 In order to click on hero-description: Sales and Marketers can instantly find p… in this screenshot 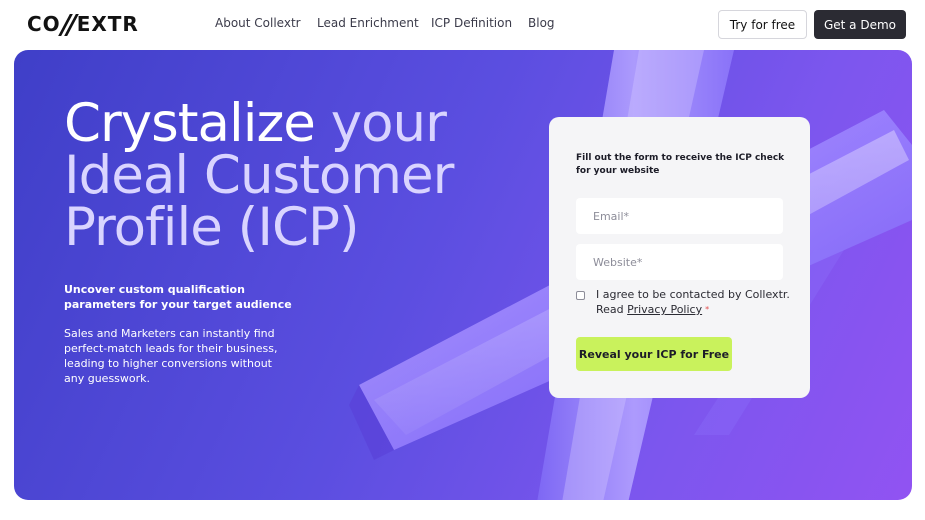, I will do `click(171, 356)`.